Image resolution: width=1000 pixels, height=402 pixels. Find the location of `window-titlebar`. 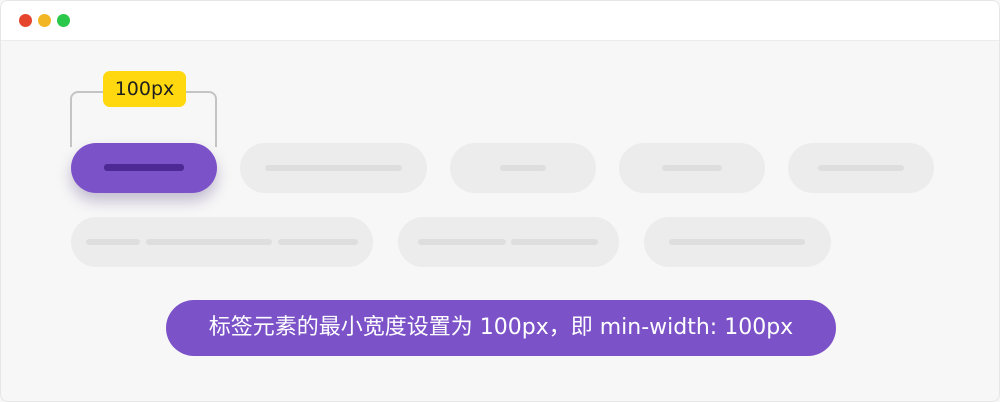

window-titlebar is located at coordinates (500, 21).